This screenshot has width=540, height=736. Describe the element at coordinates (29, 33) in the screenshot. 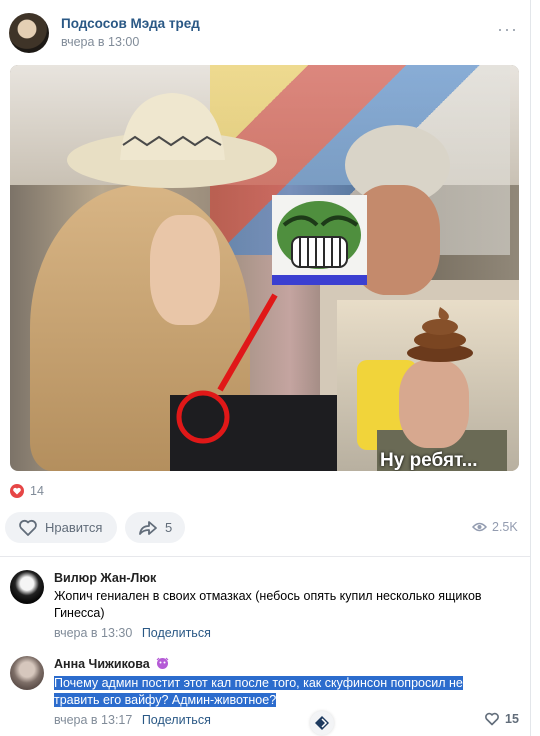

I see `group-avatar` at that location.